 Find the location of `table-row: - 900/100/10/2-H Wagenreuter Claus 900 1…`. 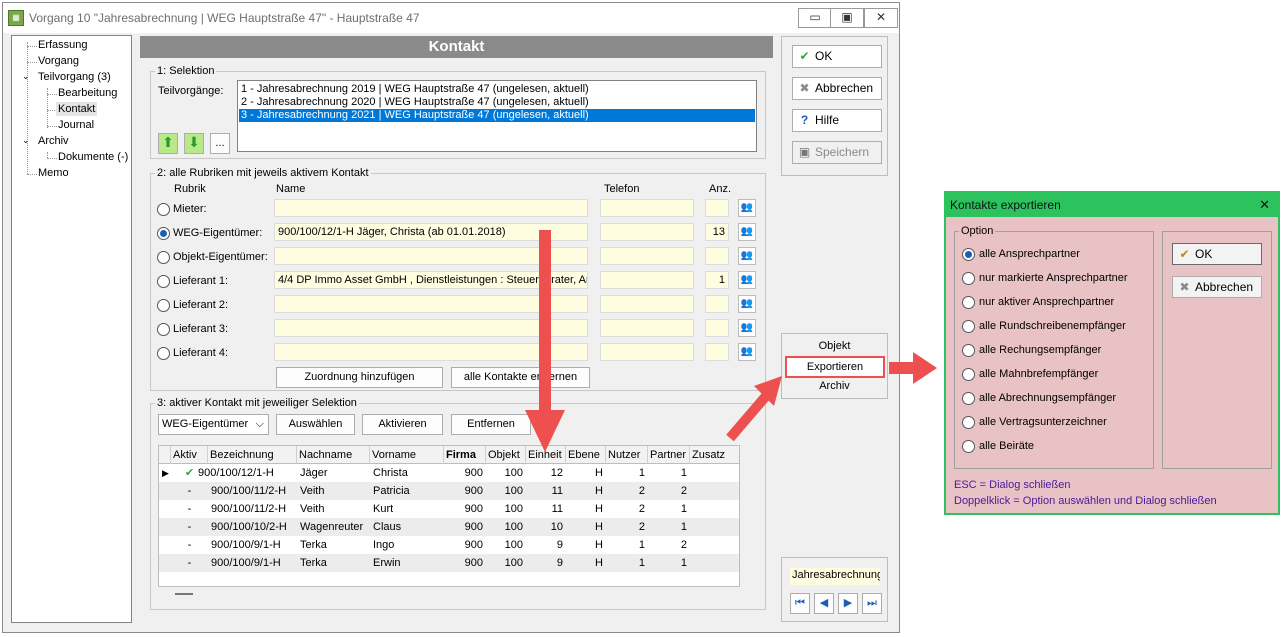

table-row: - 900/100/10/2-H Wagenreuter Claus 900 1… is located at coordinates (449, 527).